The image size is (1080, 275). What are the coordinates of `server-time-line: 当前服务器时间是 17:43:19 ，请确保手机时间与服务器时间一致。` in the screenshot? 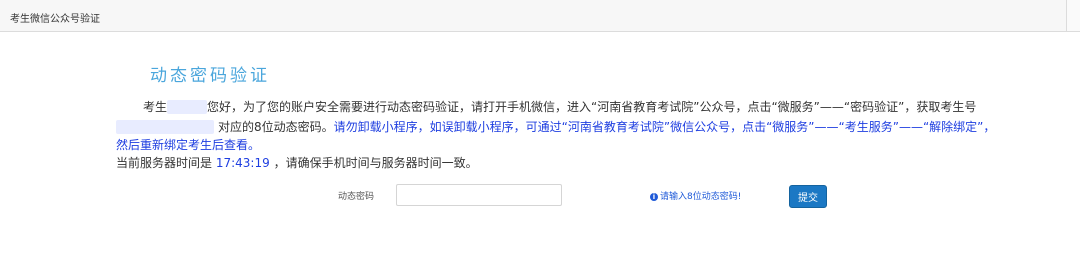 It's located at (297, 163).